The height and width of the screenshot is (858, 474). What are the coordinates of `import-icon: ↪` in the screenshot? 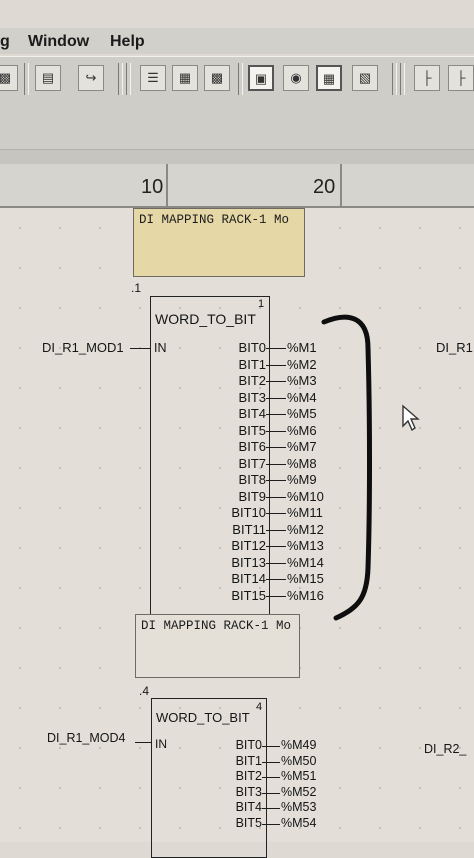 It's located at (91, 78).